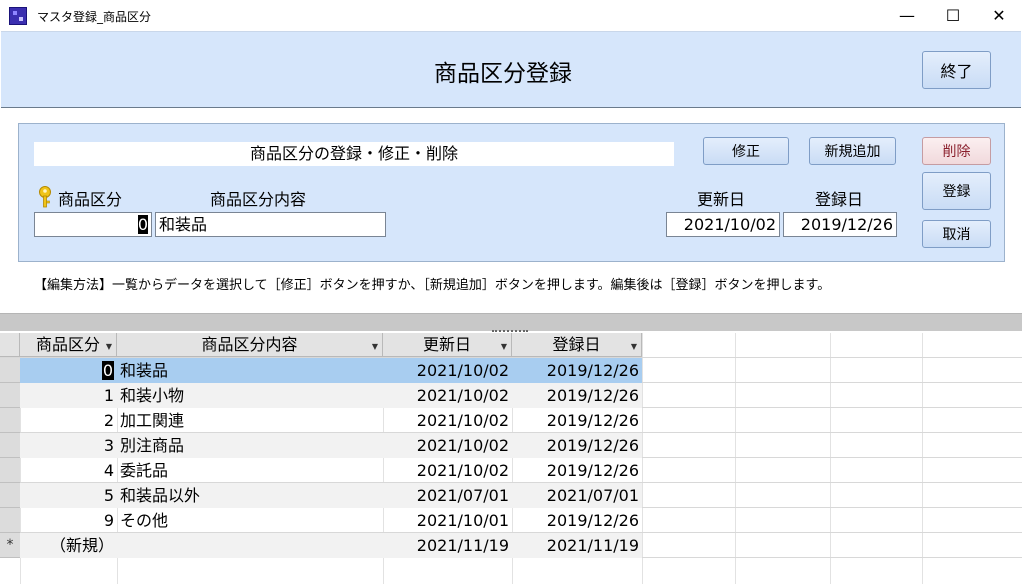  I want to click on registered-date-field: 2019/12/26, so click(840, 224).